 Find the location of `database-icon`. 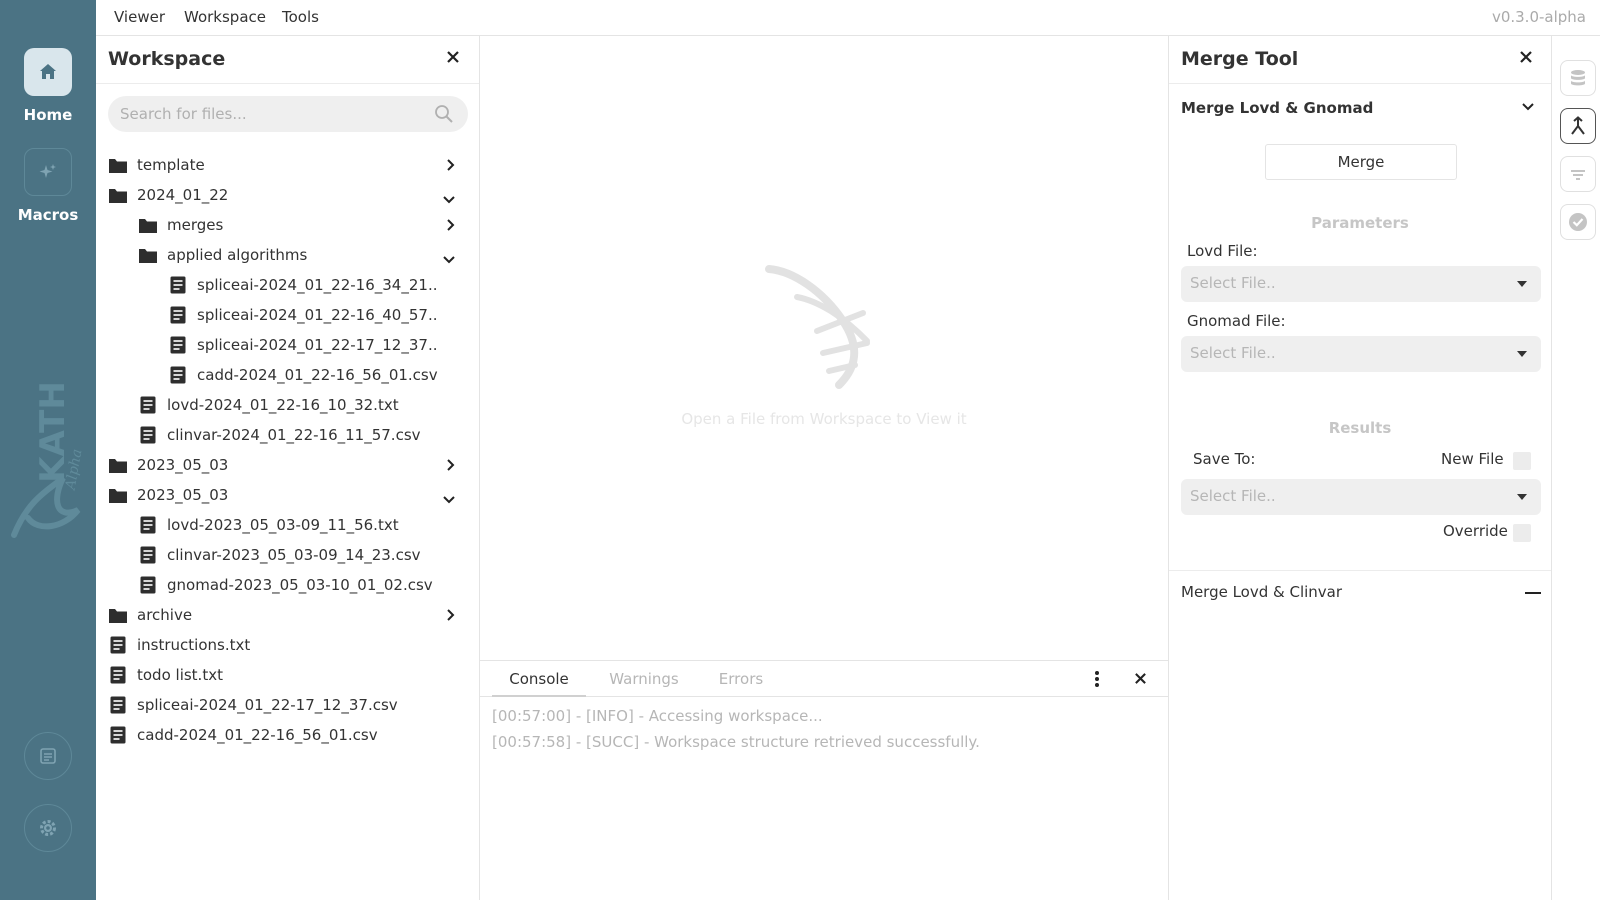

database-icon is located at coordinates (1578, 78).